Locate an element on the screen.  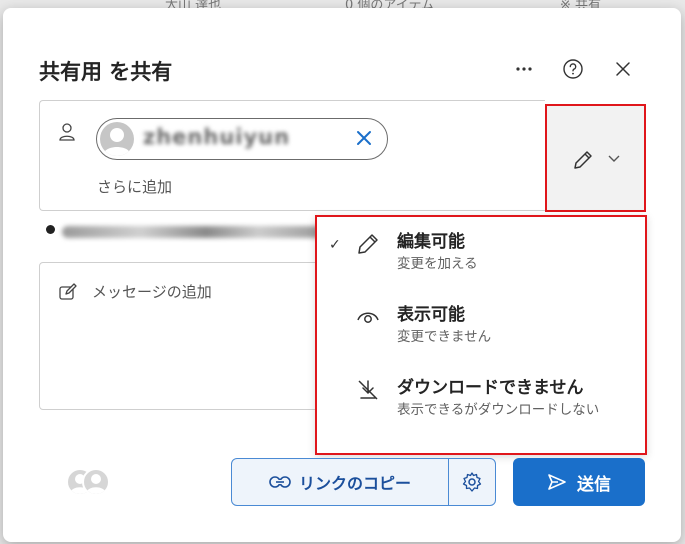
more-horizontal-icon is located at coordinates (524, 69).